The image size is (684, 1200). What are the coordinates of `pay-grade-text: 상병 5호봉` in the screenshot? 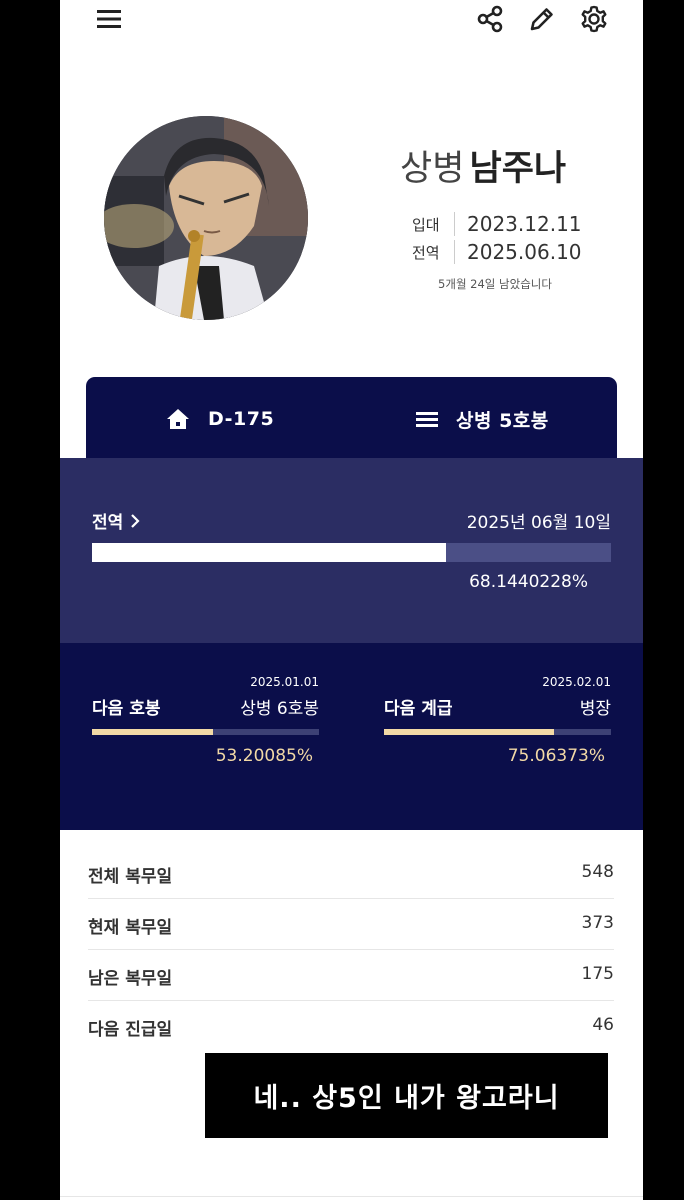 It's located at (502, 420).